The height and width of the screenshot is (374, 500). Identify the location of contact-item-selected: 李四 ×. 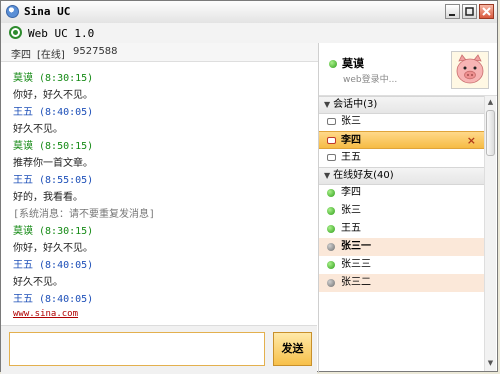
(401, 140).